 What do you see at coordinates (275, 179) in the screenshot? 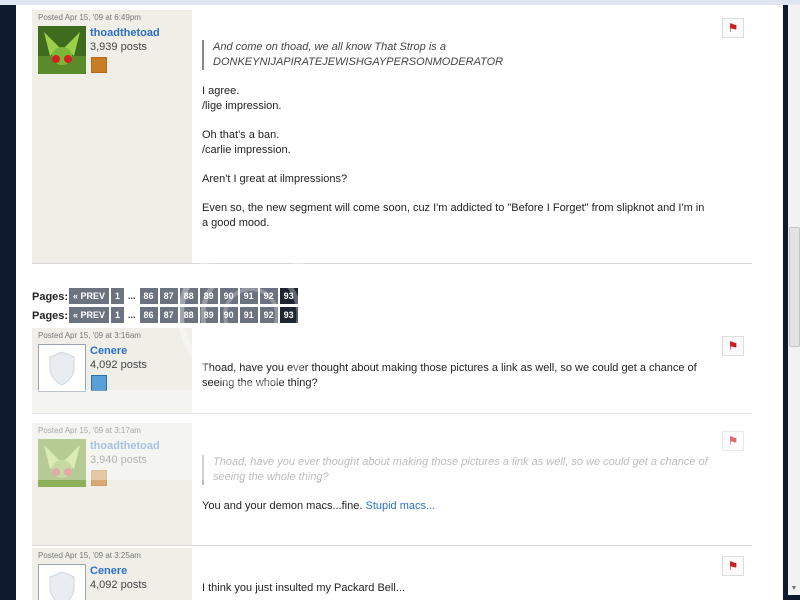
I see `post-paragraph: Aren't I great at ilmpressions?` at bounding box center [275, 179].